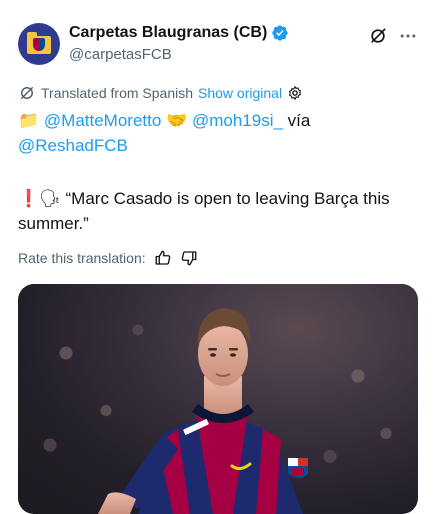 Image resolution: width=436 pixels, height=514 pixels. Describe the element at coordinates (82, 258) in the screenshot. I see `rate-label: Rate this translation:` at that location.